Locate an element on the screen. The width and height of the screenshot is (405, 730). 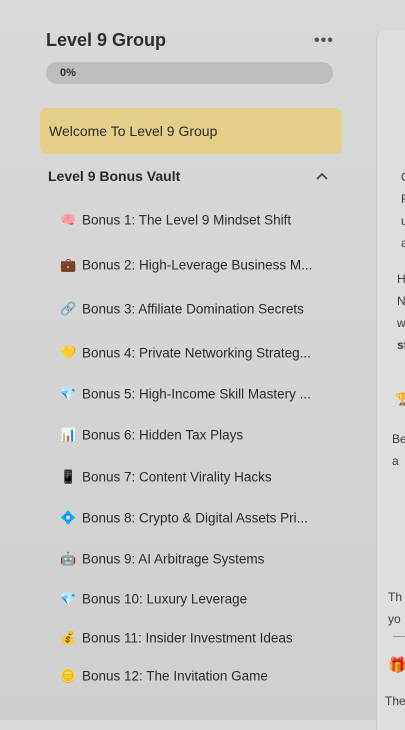
lesson-item-1: 🧠 Bonus 1: The Level 9 Mindset Shift is located at coordinates (197, 222).